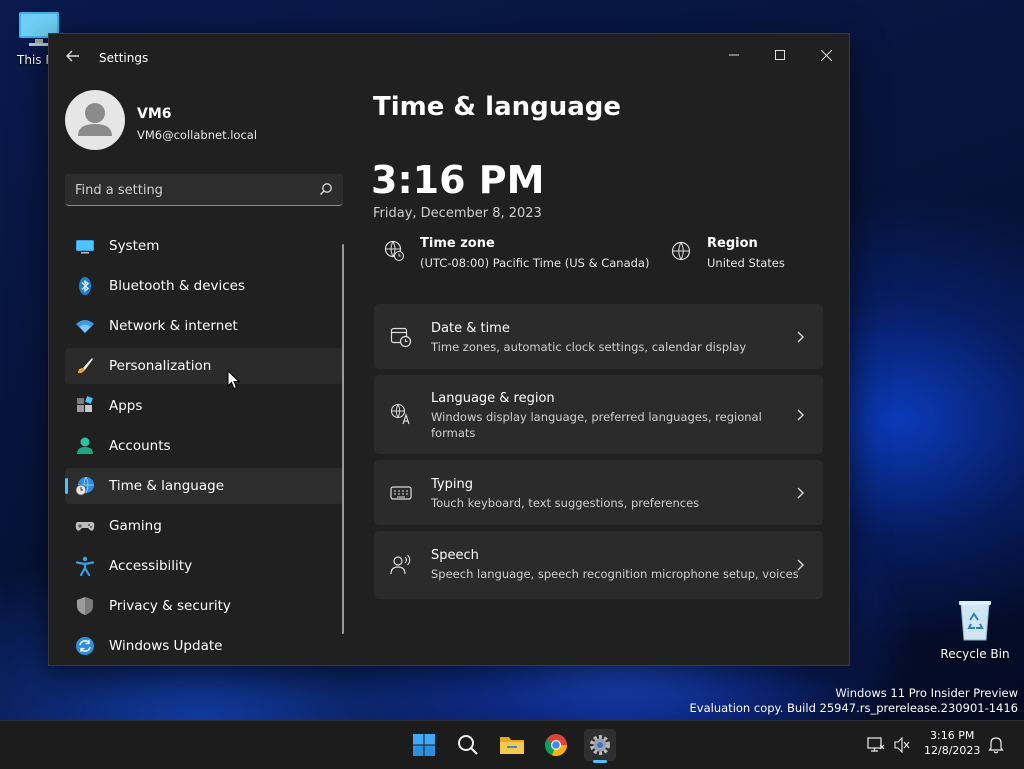  What do you see at coordinates (204, 566) in the screenshot?
I see `sidebar-item-accessibility: Accessibility` at bounding box center [204, 566].